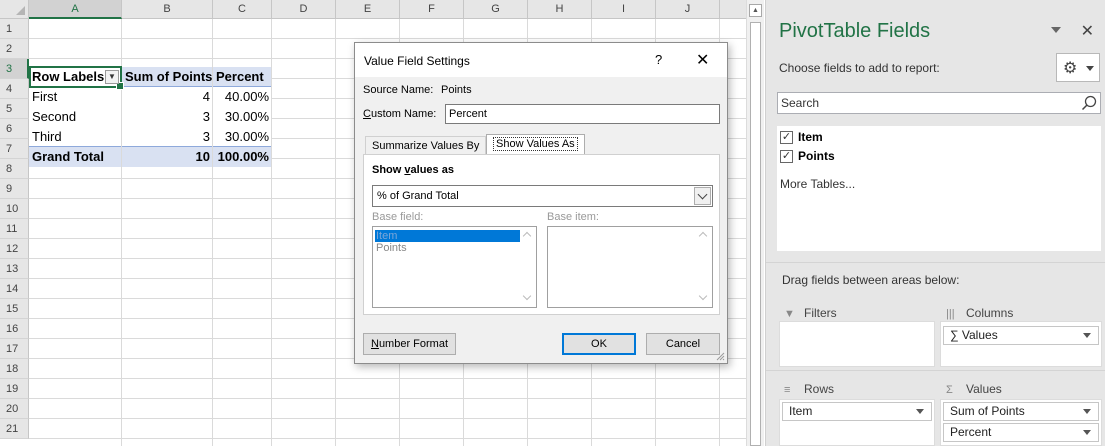 The image size is (1105, 446). What do you see at coordinates (14, 149) in the screenshot?
I see `row-header: 7` at bounding box center [14, 149].